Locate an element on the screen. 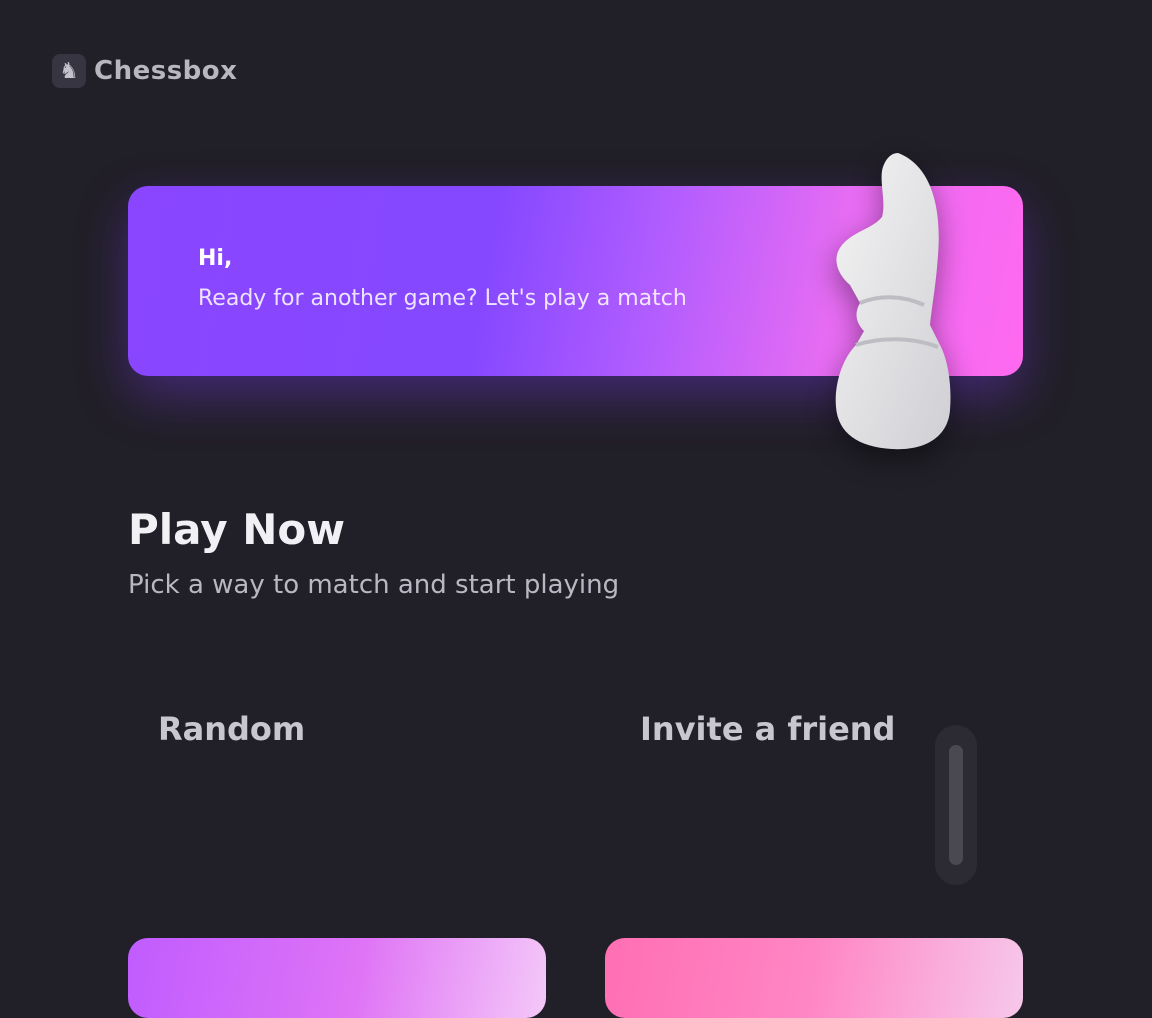 Image resolution: width=1152 pixels, height=1018 pixels. mode-card-random is located at coordinates (337, 978).